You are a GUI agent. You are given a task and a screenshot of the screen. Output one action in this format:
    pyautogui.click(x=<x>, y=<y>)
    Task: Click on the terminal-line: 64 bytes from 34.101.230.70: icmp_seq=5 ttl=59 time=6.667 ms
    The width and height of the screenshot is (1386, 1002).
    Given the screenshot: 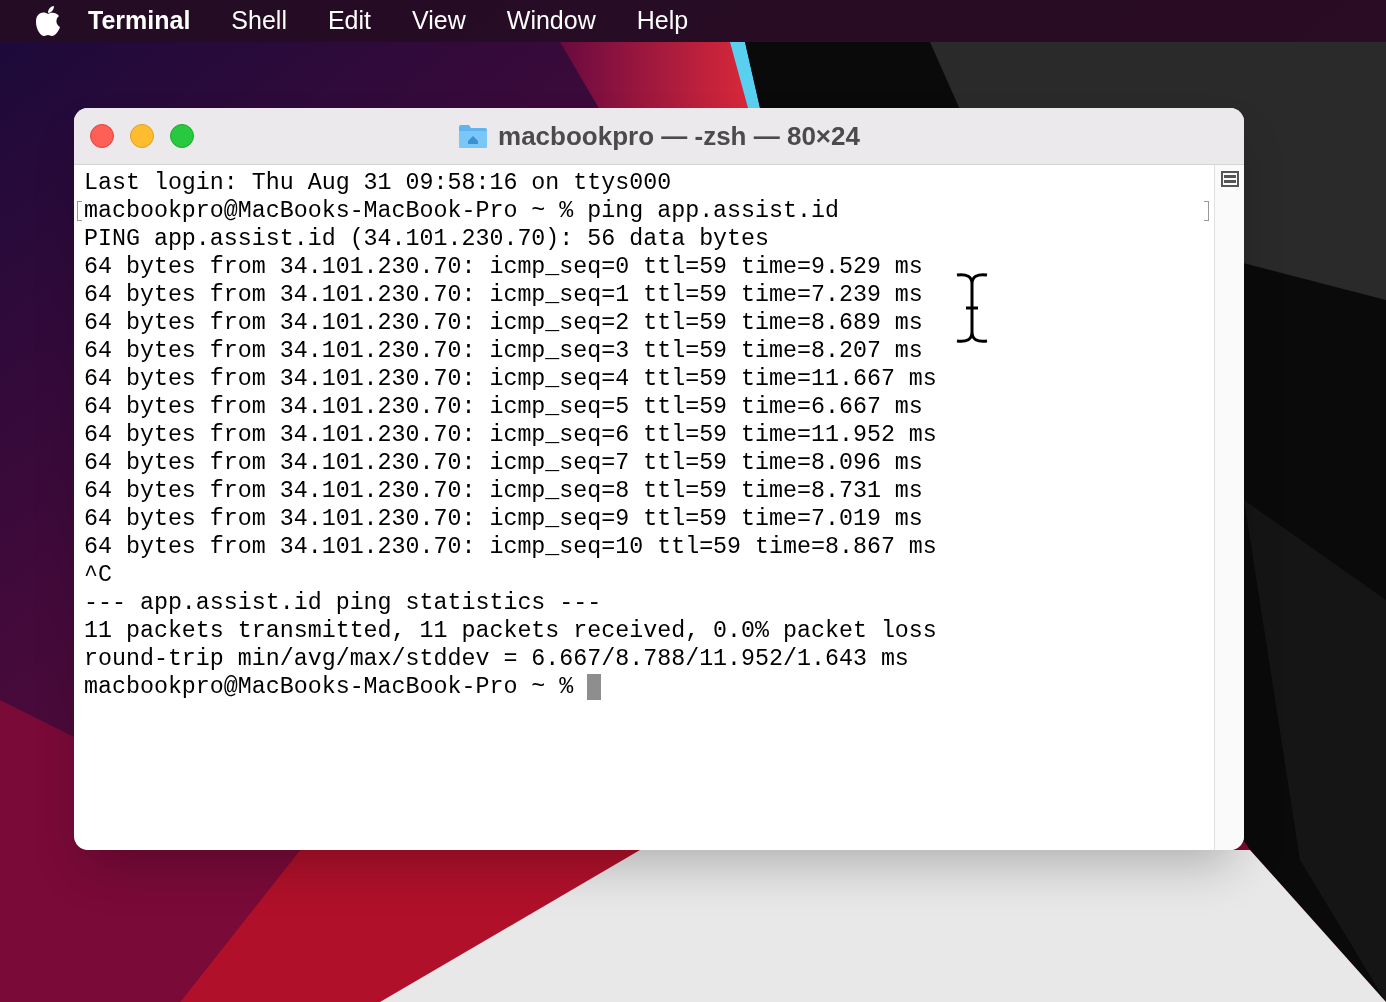 What is the action you would take?
    pyautogui.click(x=503, y=407)
    